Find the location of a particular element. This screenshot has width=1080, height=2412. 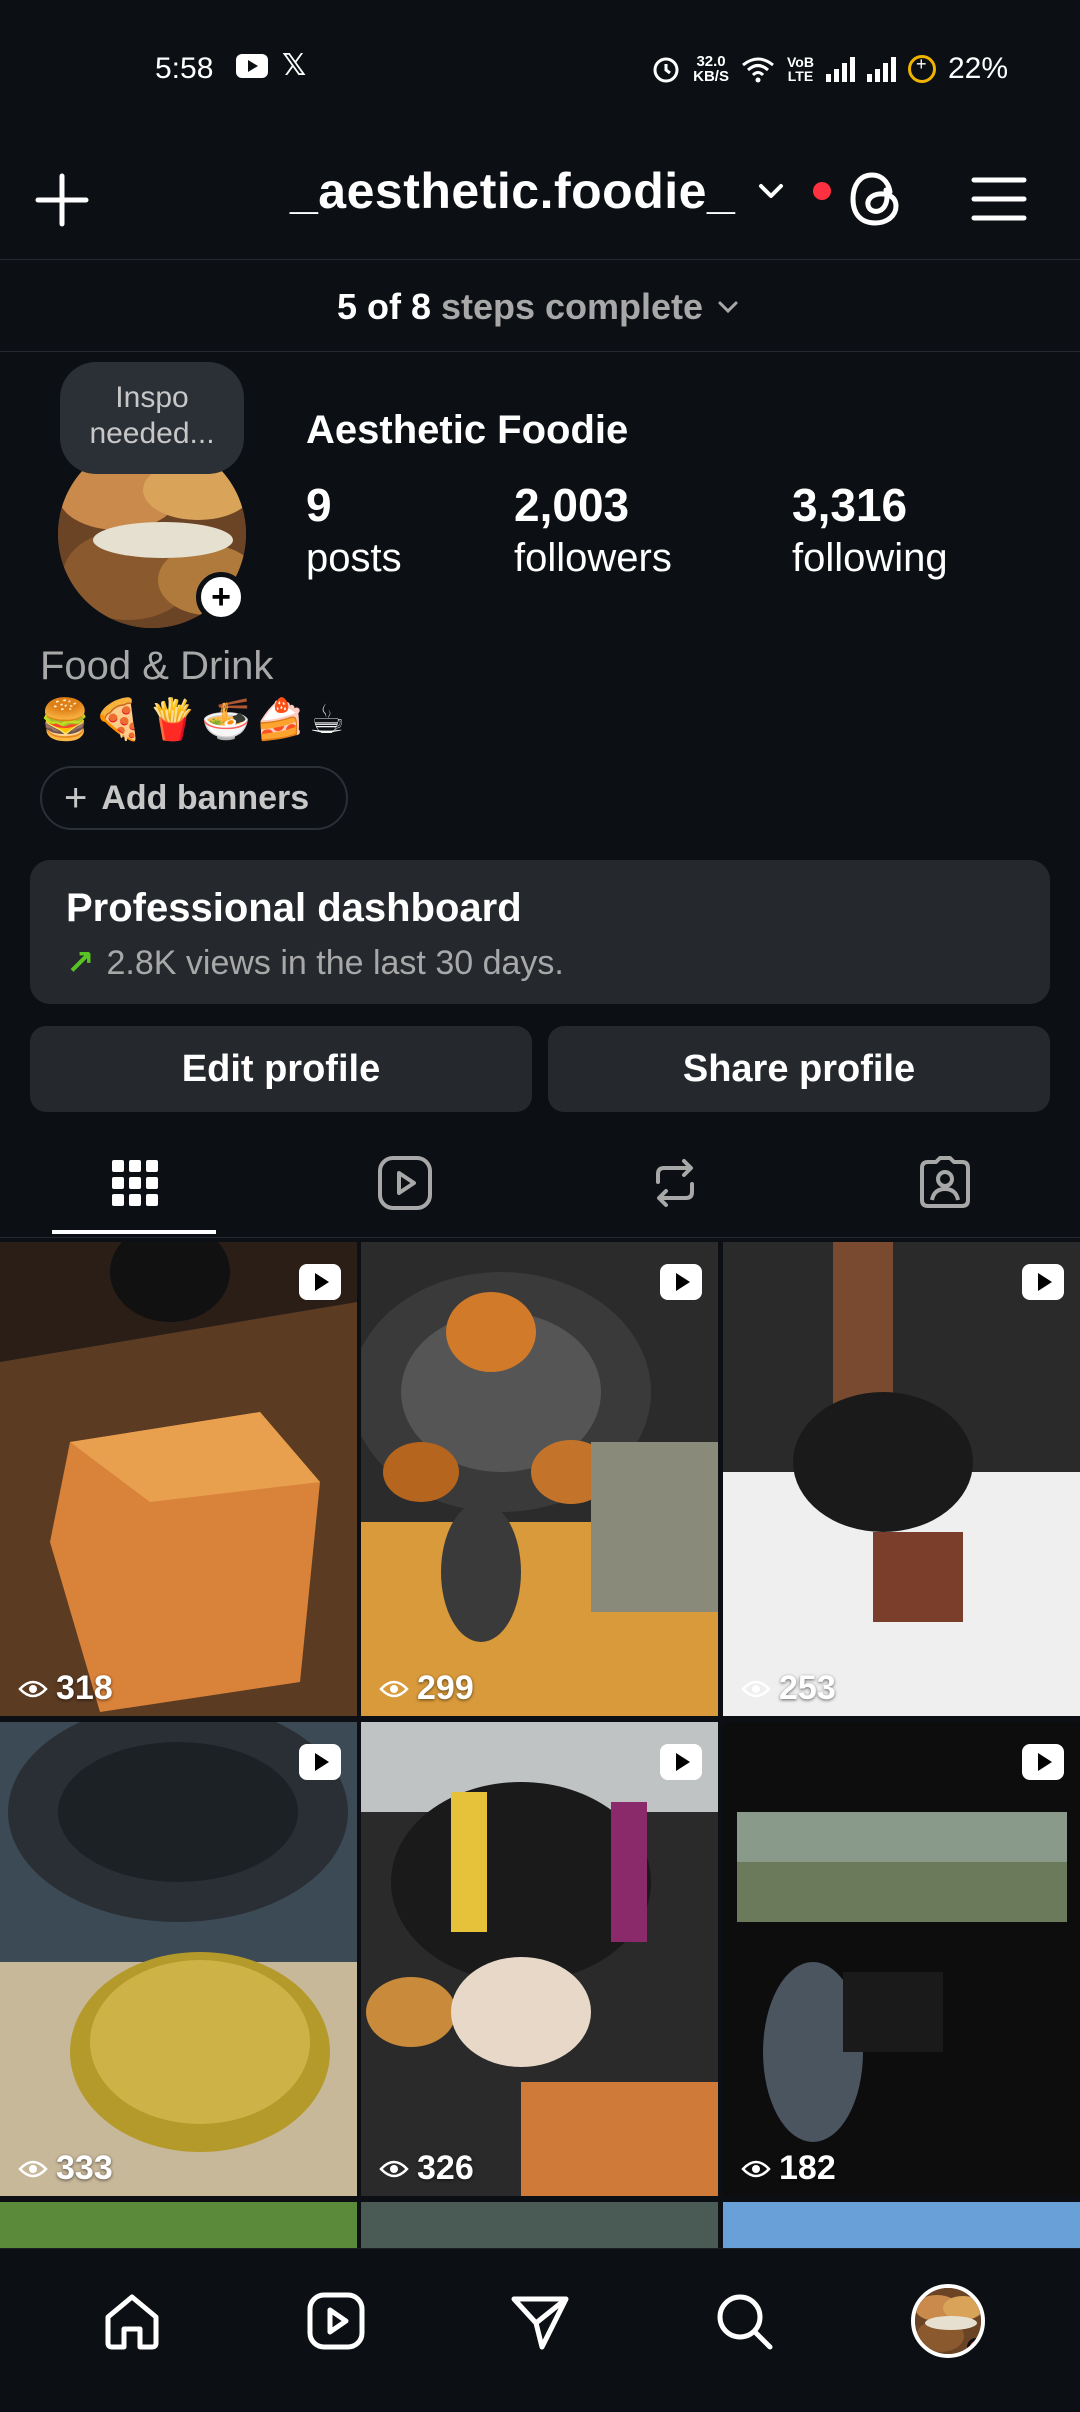

setup-steps-banner: 5 of 8 steps complete is located at coordinates (540, 307).